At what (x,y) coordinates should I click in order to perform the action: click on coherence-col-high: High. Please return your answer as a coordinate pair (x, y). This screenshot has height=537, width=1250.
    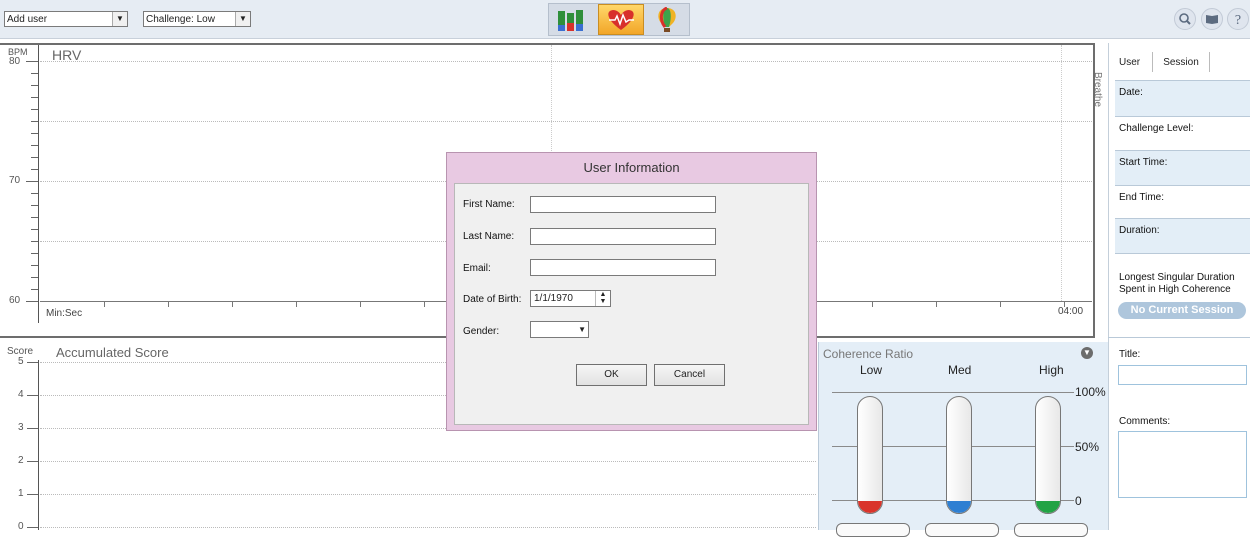
    Looking at the image, I should click on (1051, 370).